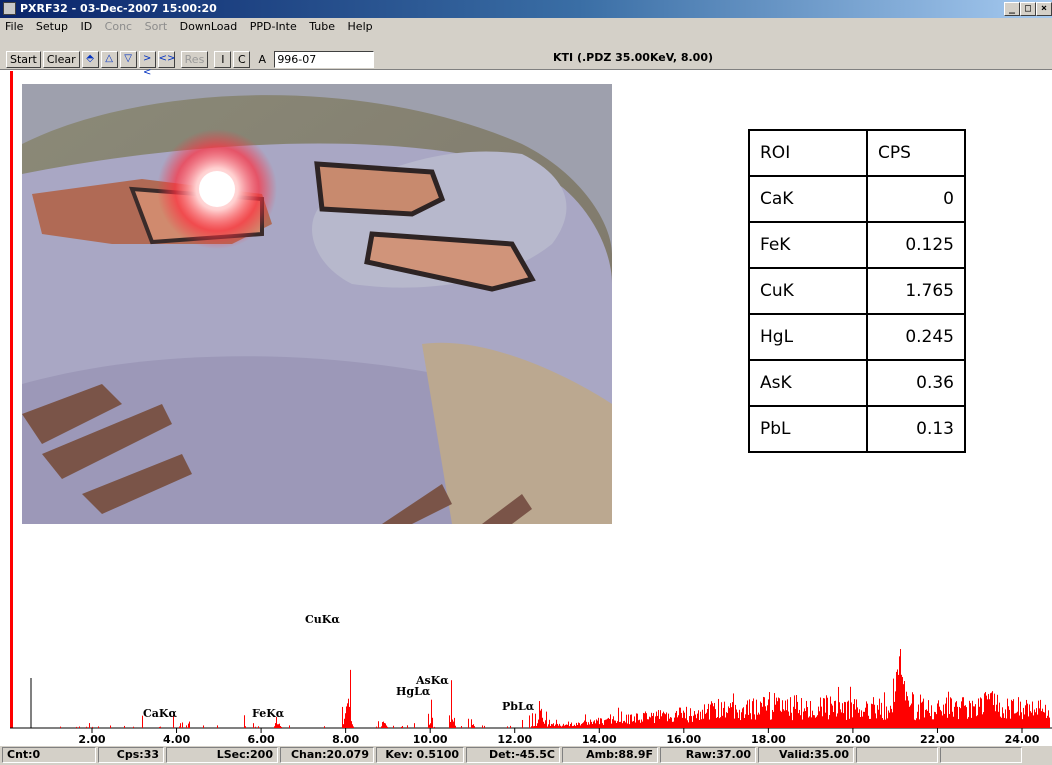 This screenshot has width=1052, height=765. Describe the element at coordinates (1012, 9) in the screenshot. I see `minimize-icon: _` at that location.